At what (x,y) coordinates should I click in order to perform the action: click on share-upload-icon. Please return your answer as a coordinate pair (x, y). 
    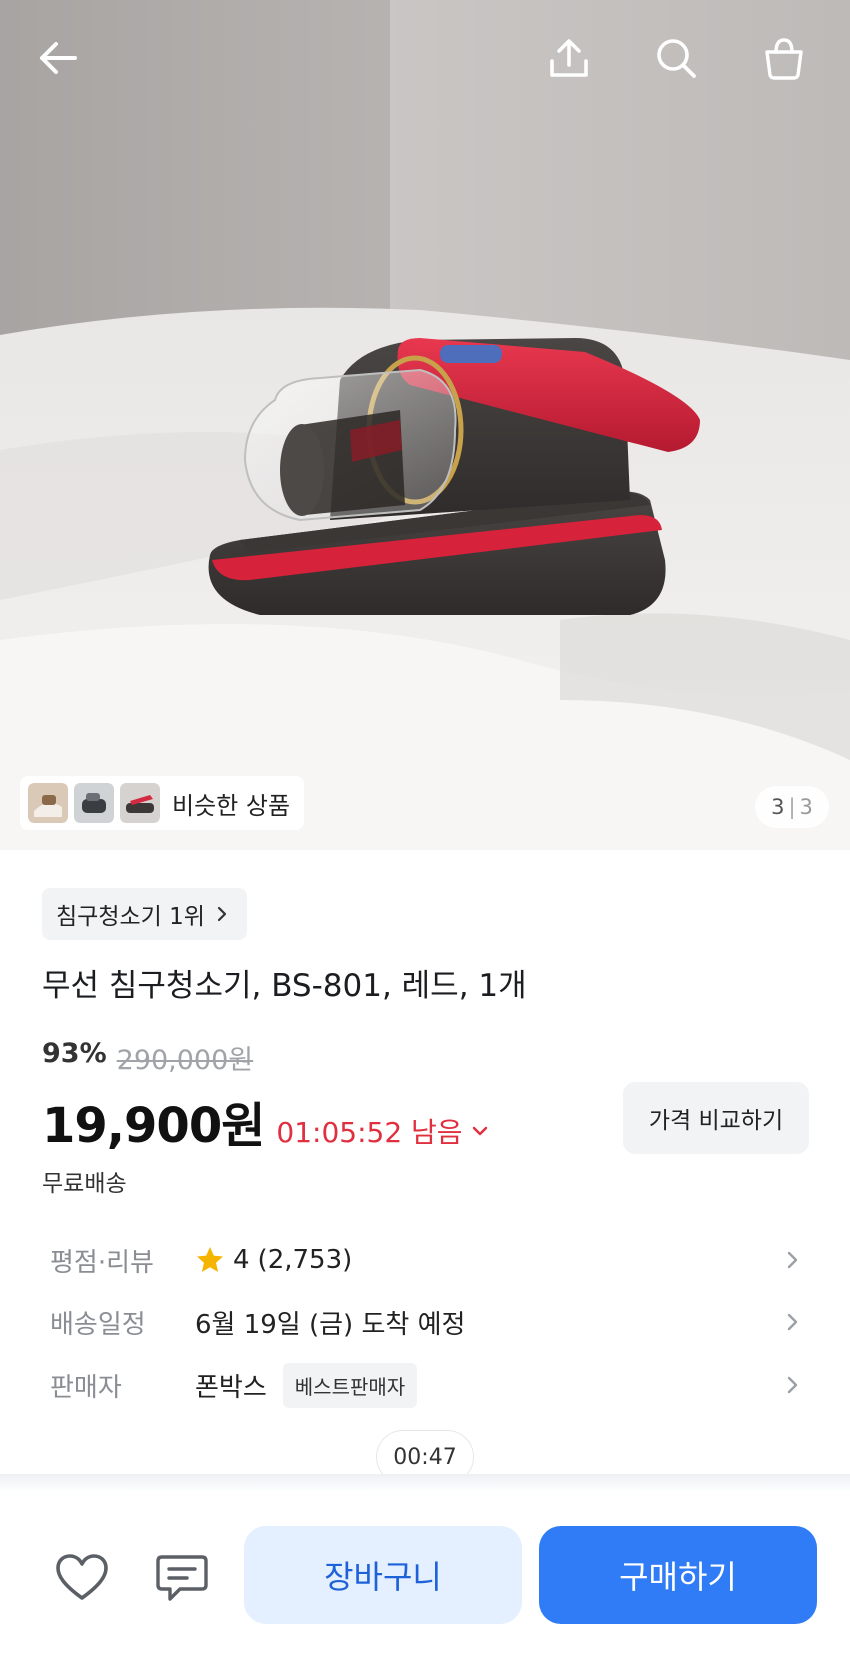
    Looking at the image, I should click on (569, 58).